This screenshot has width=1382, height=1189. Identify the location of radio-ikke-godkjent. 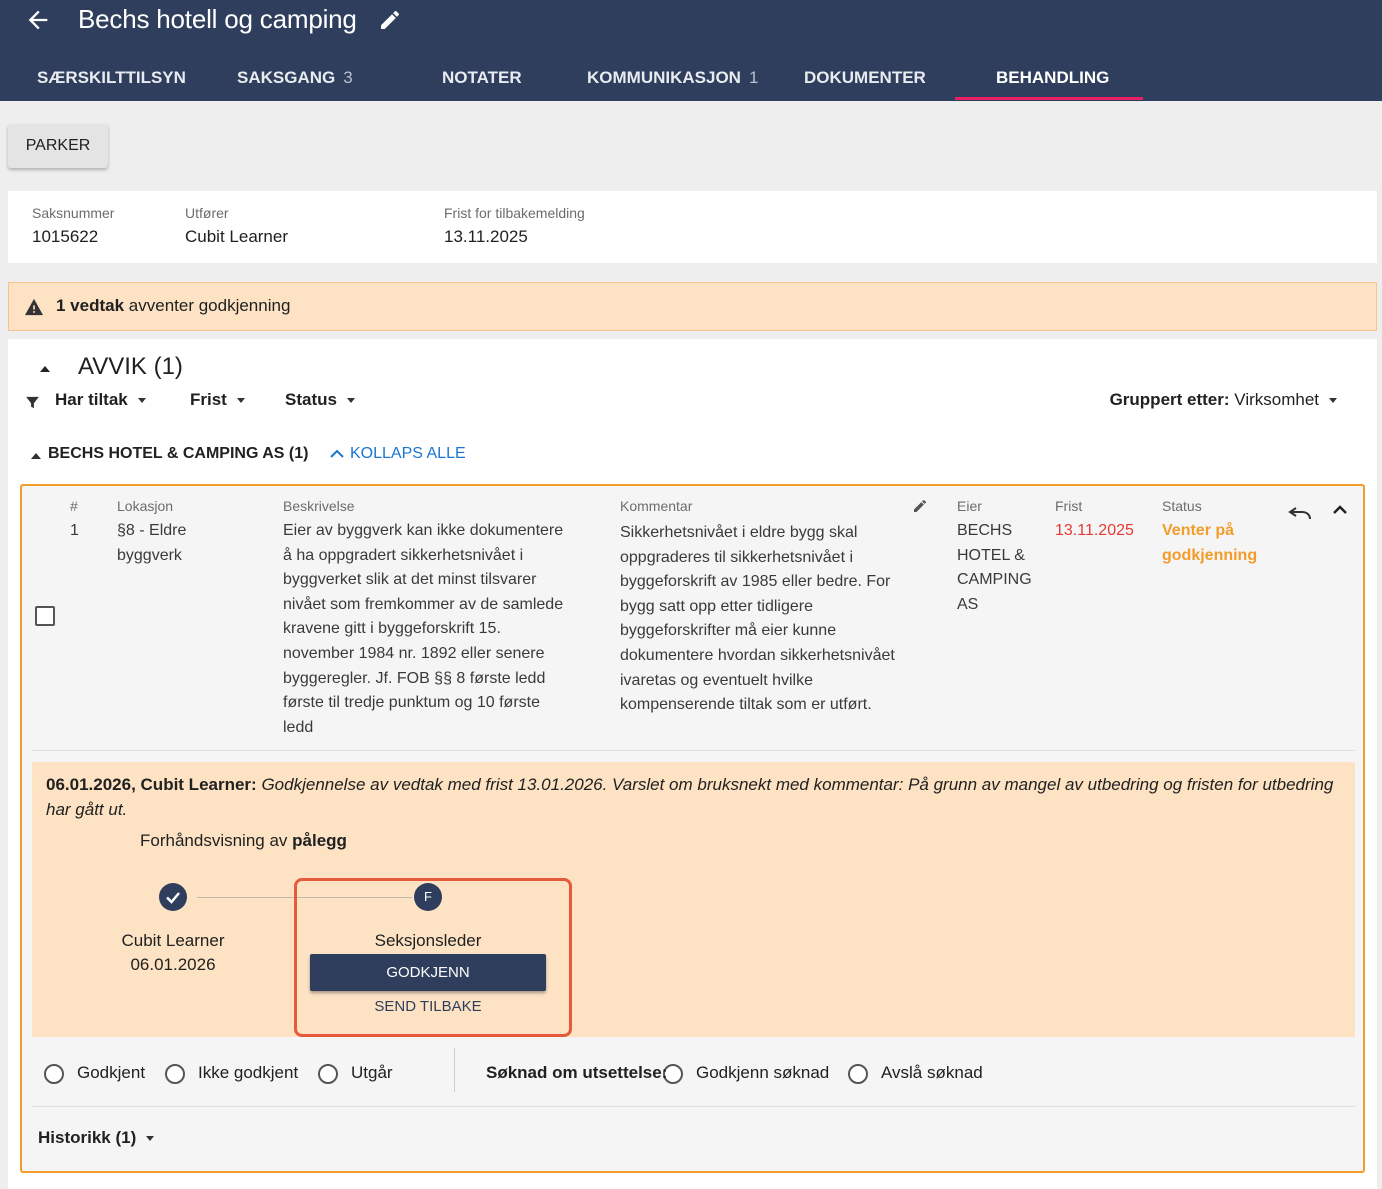
(175, 1074).